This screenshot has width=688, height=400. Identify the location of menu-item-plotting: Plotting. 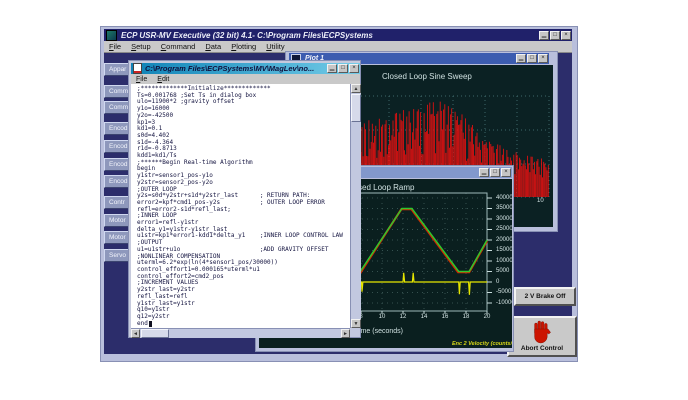
(243, 46).